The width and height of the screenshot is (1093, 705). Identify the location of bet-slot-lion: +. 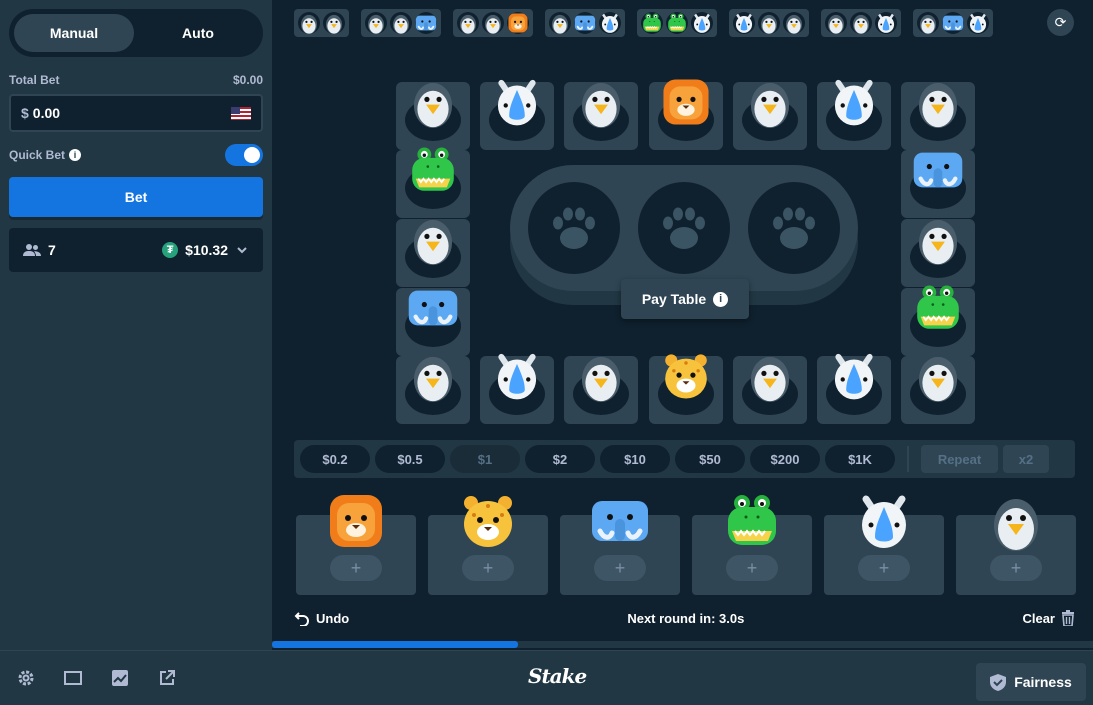
(356, 545).